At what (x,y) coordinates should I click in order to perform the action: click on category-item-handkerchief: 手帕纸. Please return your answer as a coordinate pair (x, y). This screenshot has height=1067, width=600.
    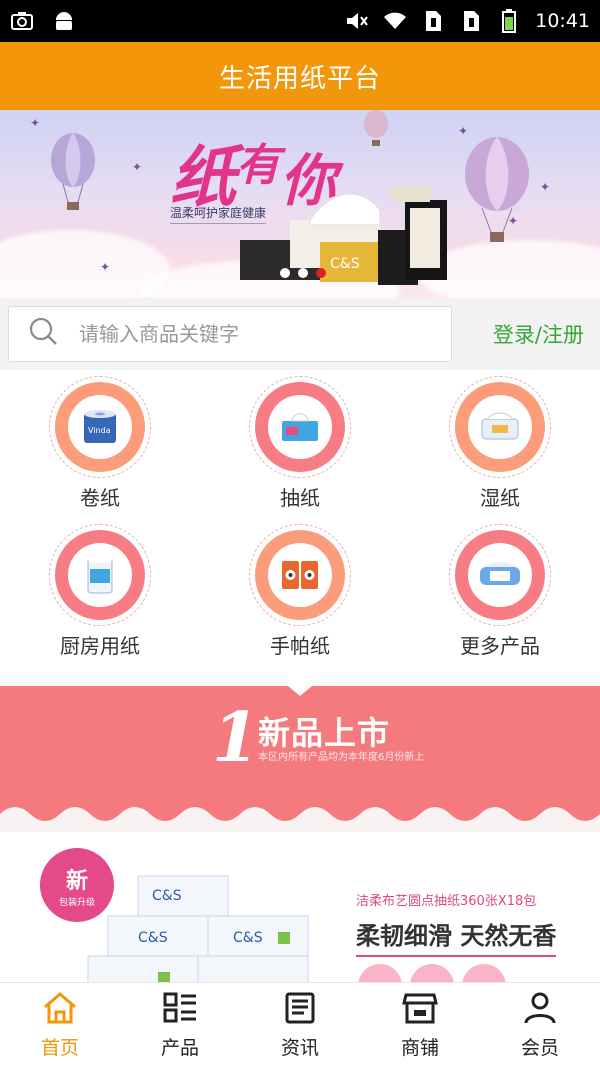
    Looking at the image, I should click on (300, 601).